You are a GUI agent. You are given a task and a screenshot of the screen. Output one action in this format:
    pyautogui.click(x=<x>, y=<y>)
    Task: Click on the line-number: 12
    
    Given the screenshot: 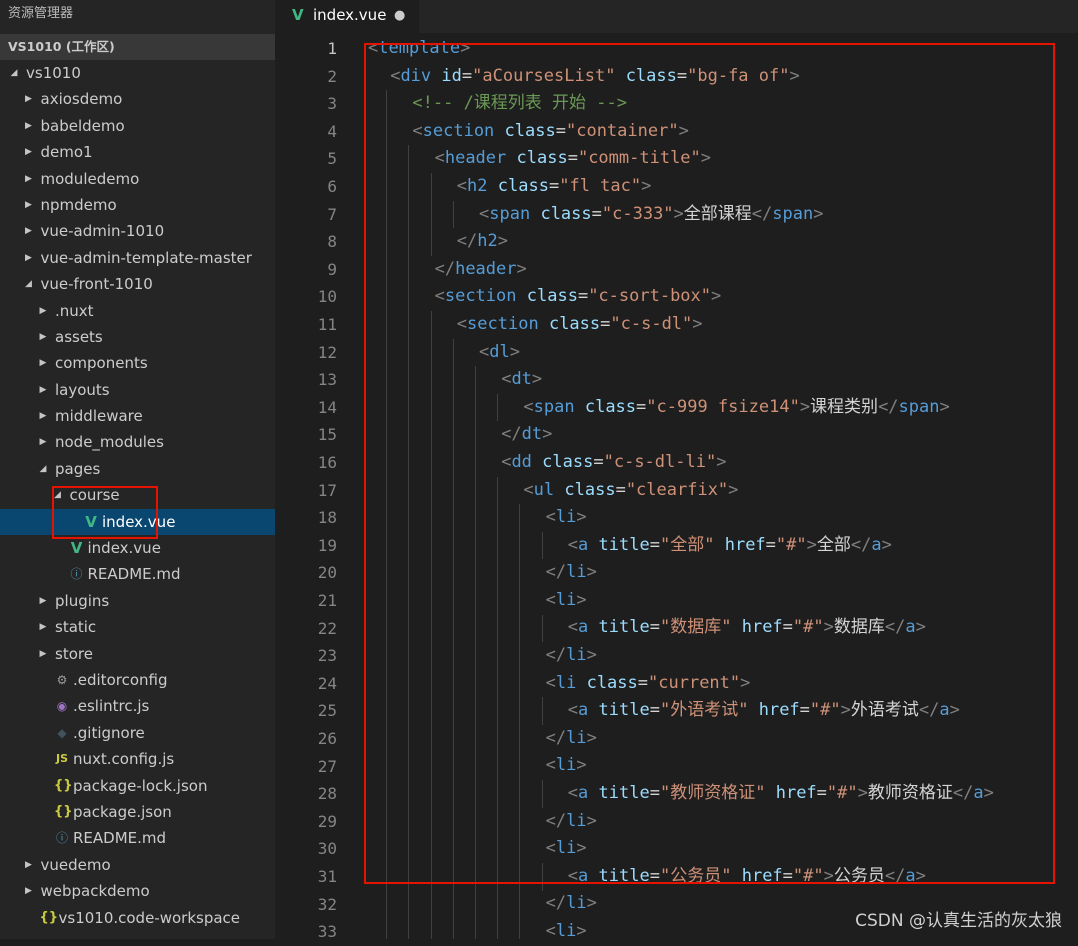 What is the action you would take?
    pyautogui.click(x=327, y=352)
    